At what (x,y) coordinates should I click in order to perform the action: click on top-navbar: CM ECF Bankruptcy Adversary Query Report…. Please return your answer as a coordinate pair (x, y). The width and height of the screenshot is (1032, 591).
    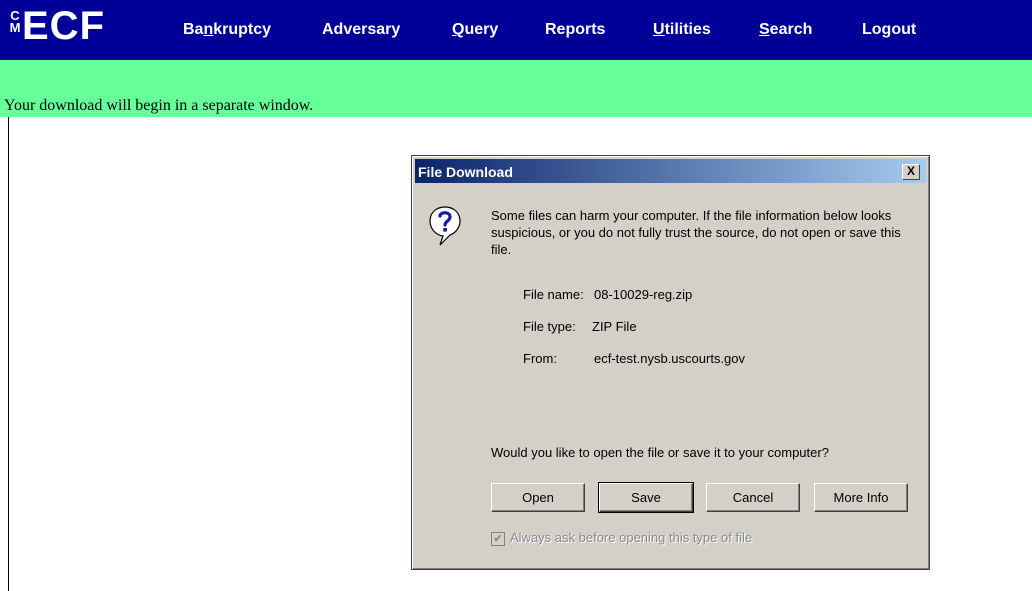
    Looking at the image, I should click on (516, 30).